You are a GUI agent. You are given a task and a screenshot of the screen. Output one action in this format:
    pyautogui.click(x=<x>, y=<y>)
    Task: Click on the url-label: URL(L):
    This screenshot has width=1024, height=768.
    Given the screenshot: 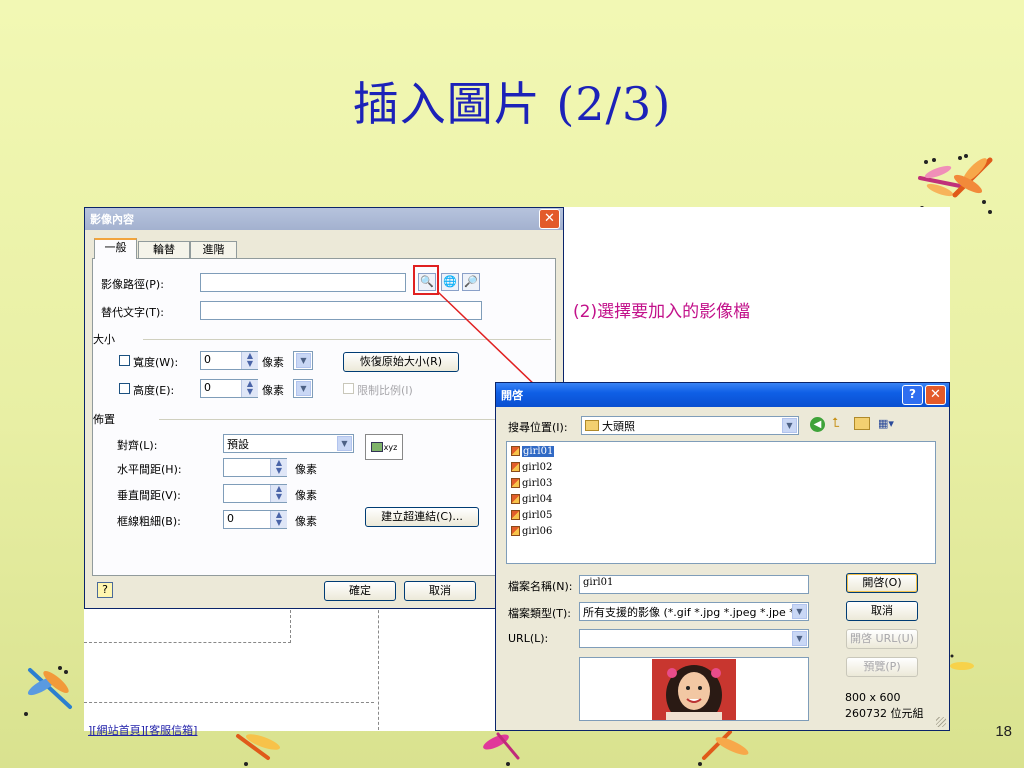 What is the action you would take?
    pyautogui.click(x=528, y=638)
    